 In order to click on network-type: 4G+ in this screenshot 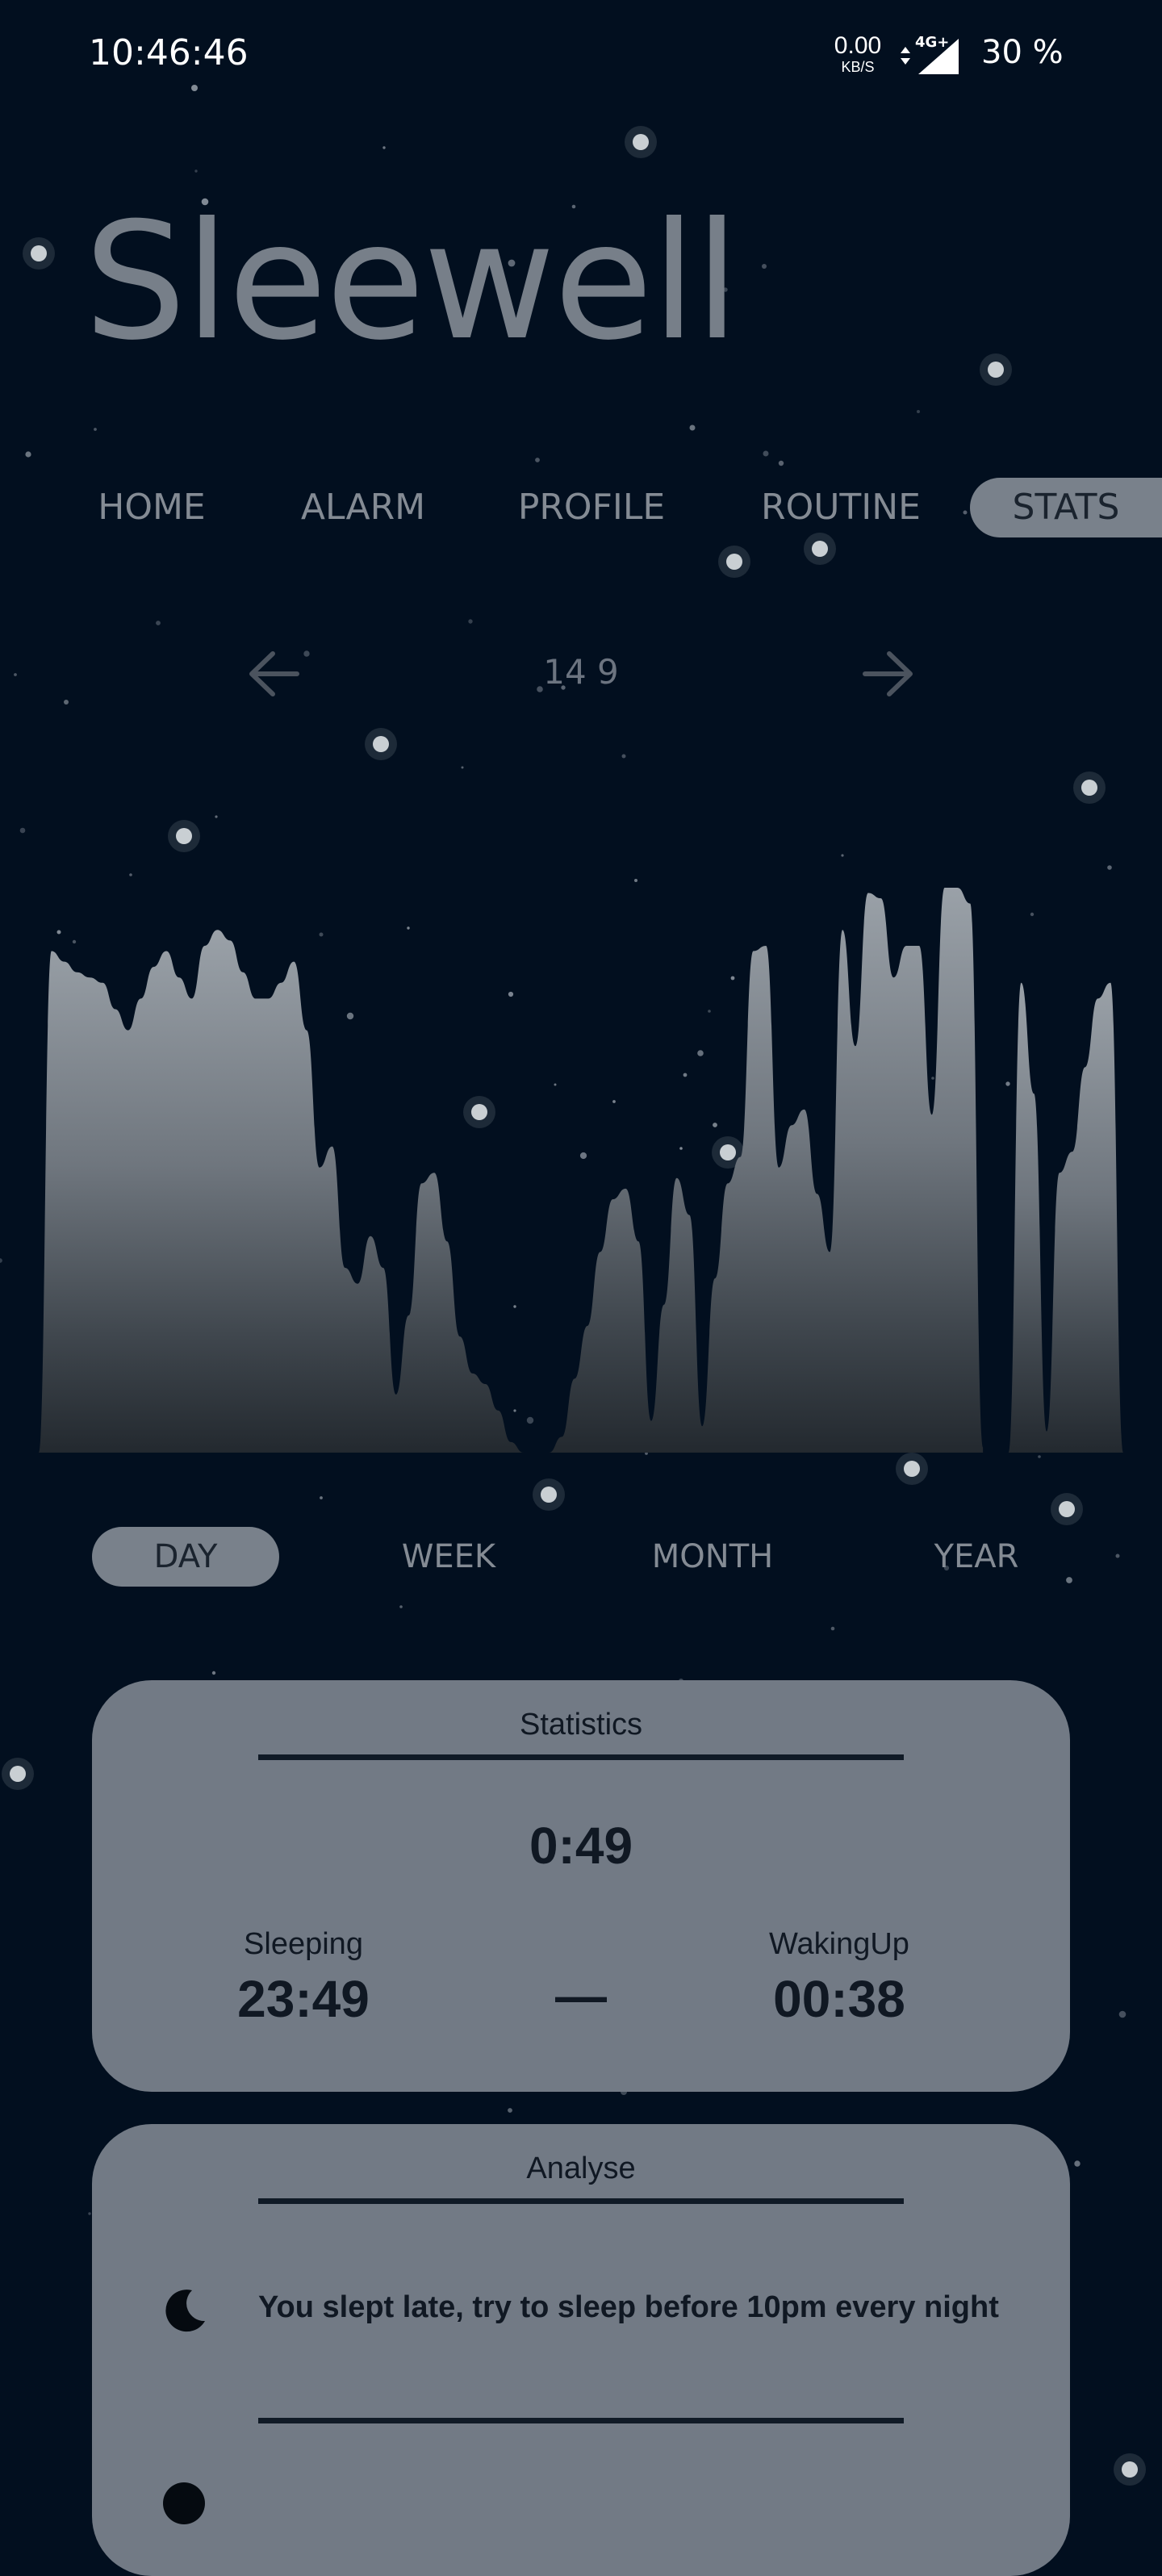, I will do `click(932, 42)`.